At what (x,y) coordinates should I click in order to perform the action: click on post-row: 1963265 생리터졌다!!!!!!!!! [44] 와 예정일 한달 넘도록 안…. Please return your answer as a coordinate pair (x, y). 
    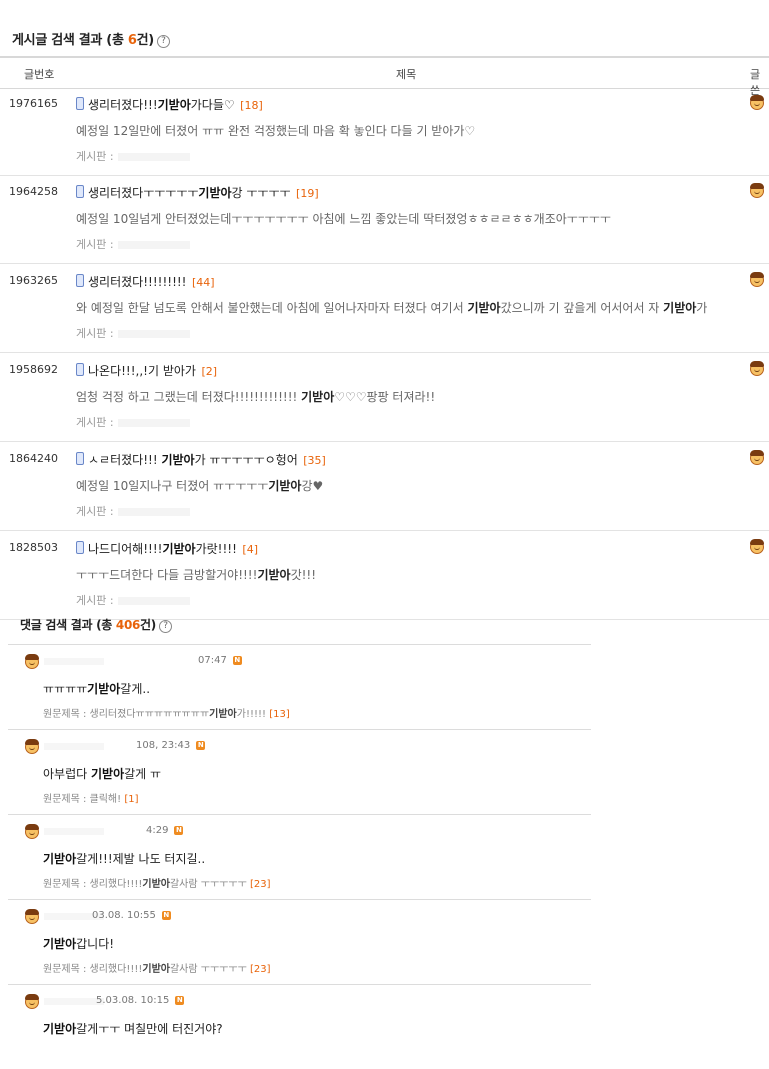
    Looking at the image, I should click on (384, 308).